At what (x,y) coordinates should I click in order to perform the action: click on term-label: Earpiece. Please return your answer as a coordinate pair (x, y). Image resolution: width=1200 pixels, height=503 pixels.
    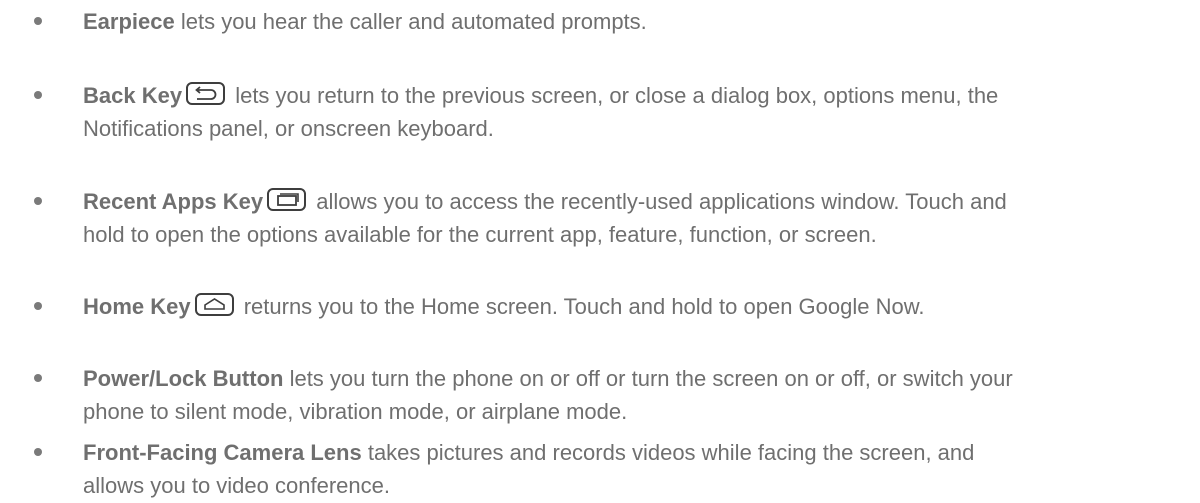
    Looking at the image, I should click on (129, 21).